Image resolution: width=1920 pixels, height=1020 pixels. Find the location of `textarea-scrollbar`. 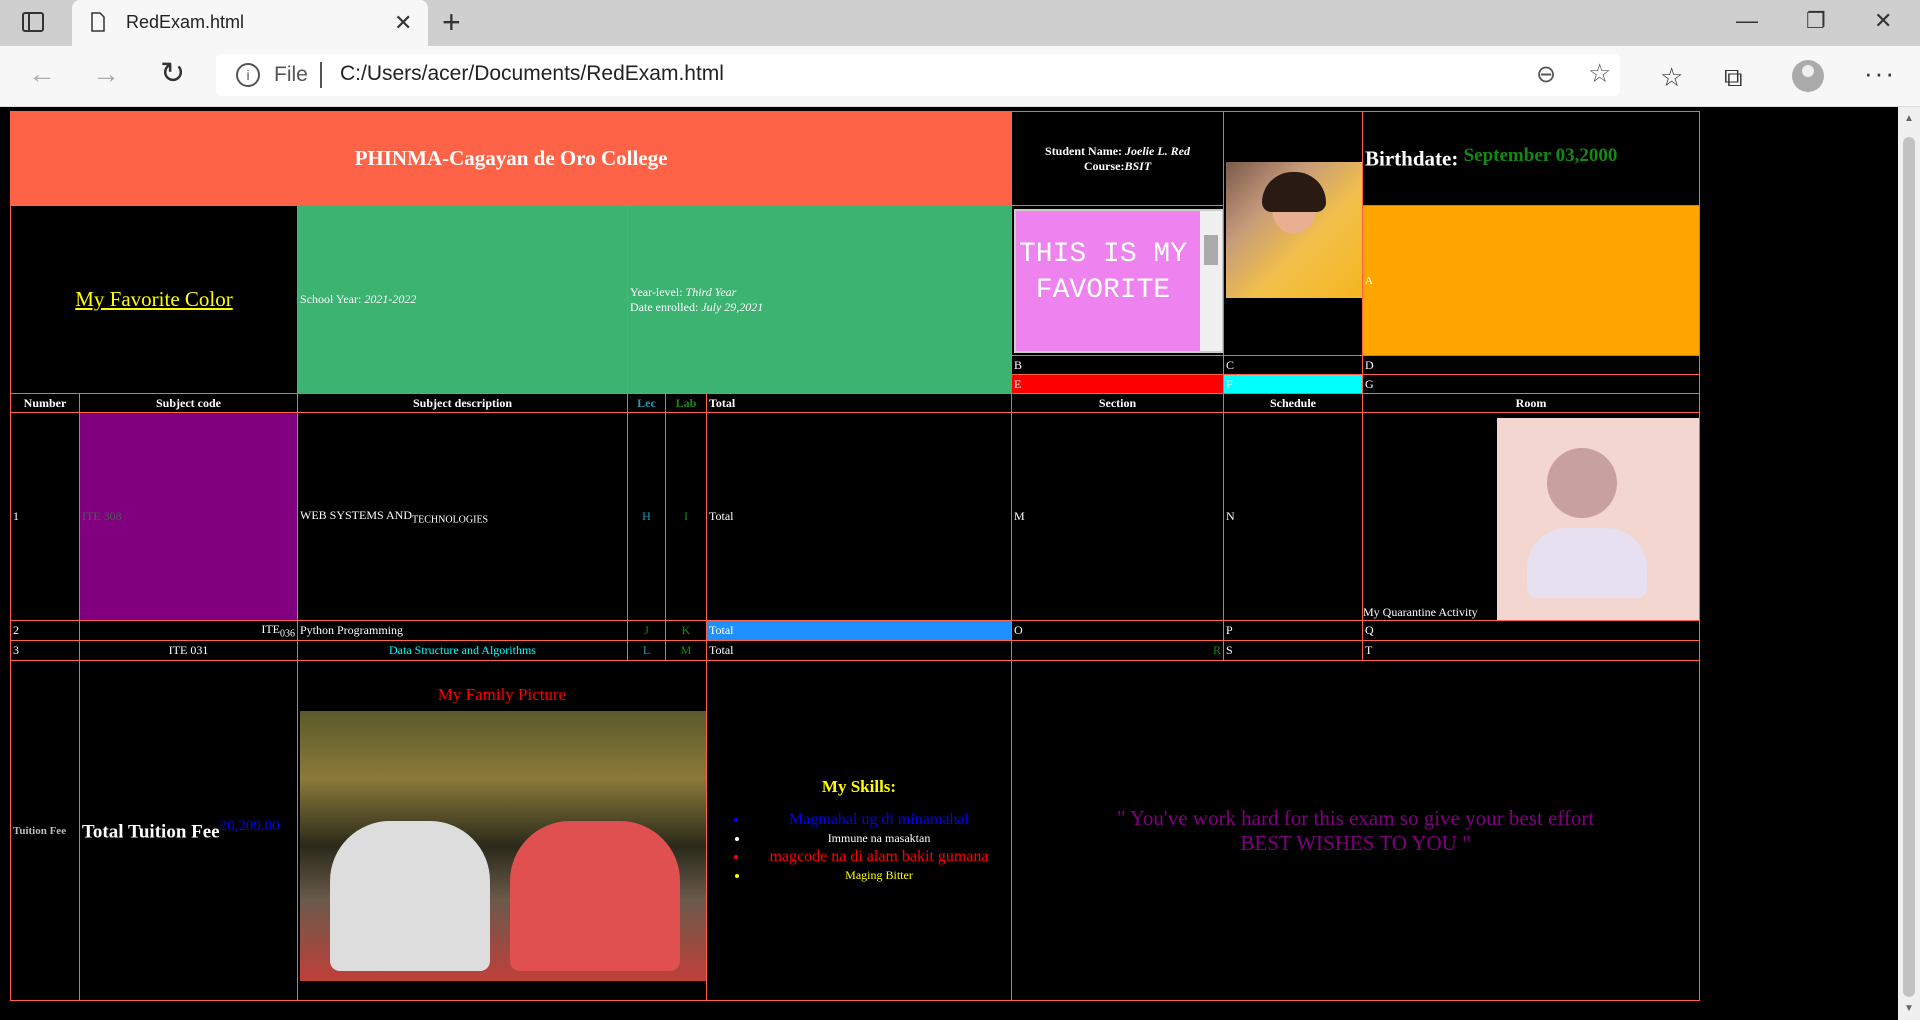

textarea-scrollbar is located at coordinates (1211, 280).